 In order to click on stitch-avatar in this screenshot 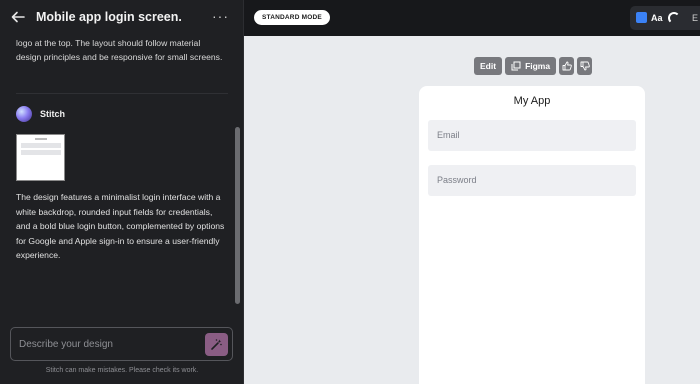, I will do `click(24, 114)`.